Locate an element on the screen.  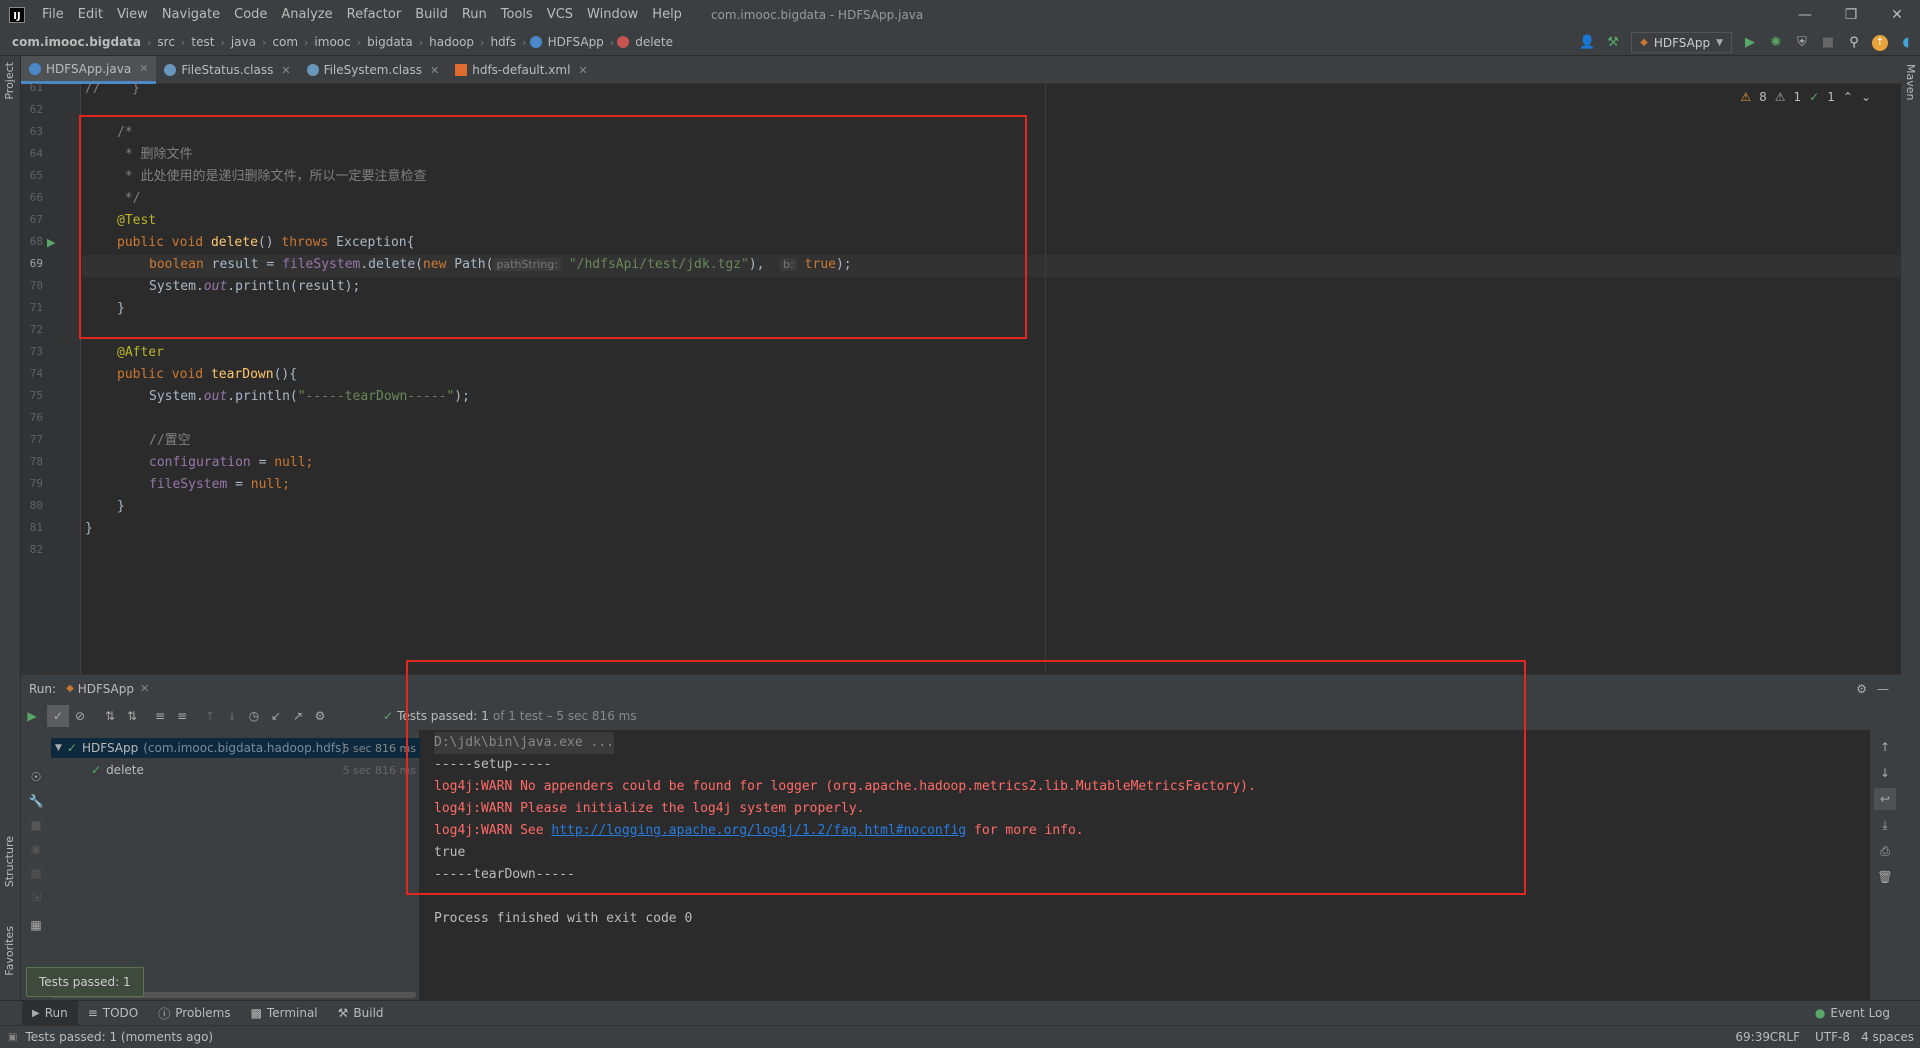
build-hammer-icon: ⚒ is located at coordinates (1613, 43).